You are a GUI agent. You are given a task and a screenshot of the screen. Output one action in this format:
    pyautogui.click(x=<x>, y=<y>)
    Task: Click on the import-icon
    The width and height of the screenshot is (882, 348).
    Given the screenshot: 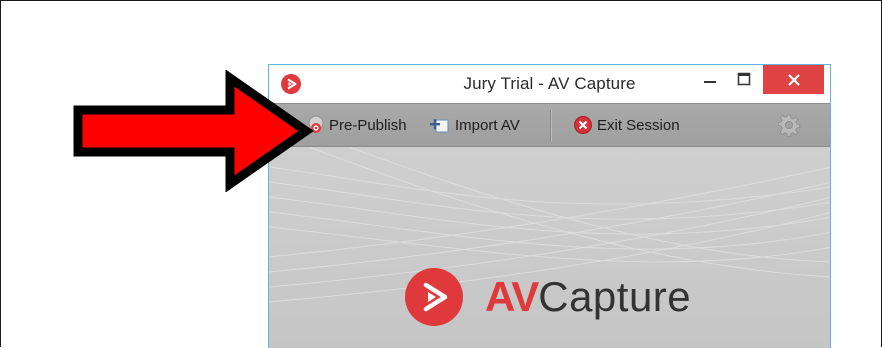 What is the action you would take?
    pyautogui.click(x=440, y=125)
    